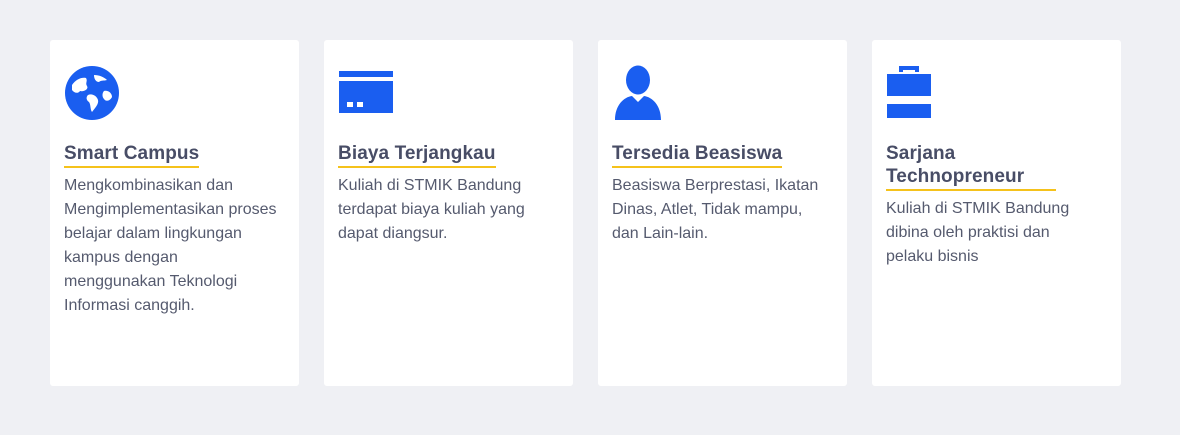 The height and width of the screenshot is (435, 1180). What do you see at coordinates (971, 166) in the screenshot?
I see `feature-title: Sarjana Technopreneur` at bounding box center [971, 166].